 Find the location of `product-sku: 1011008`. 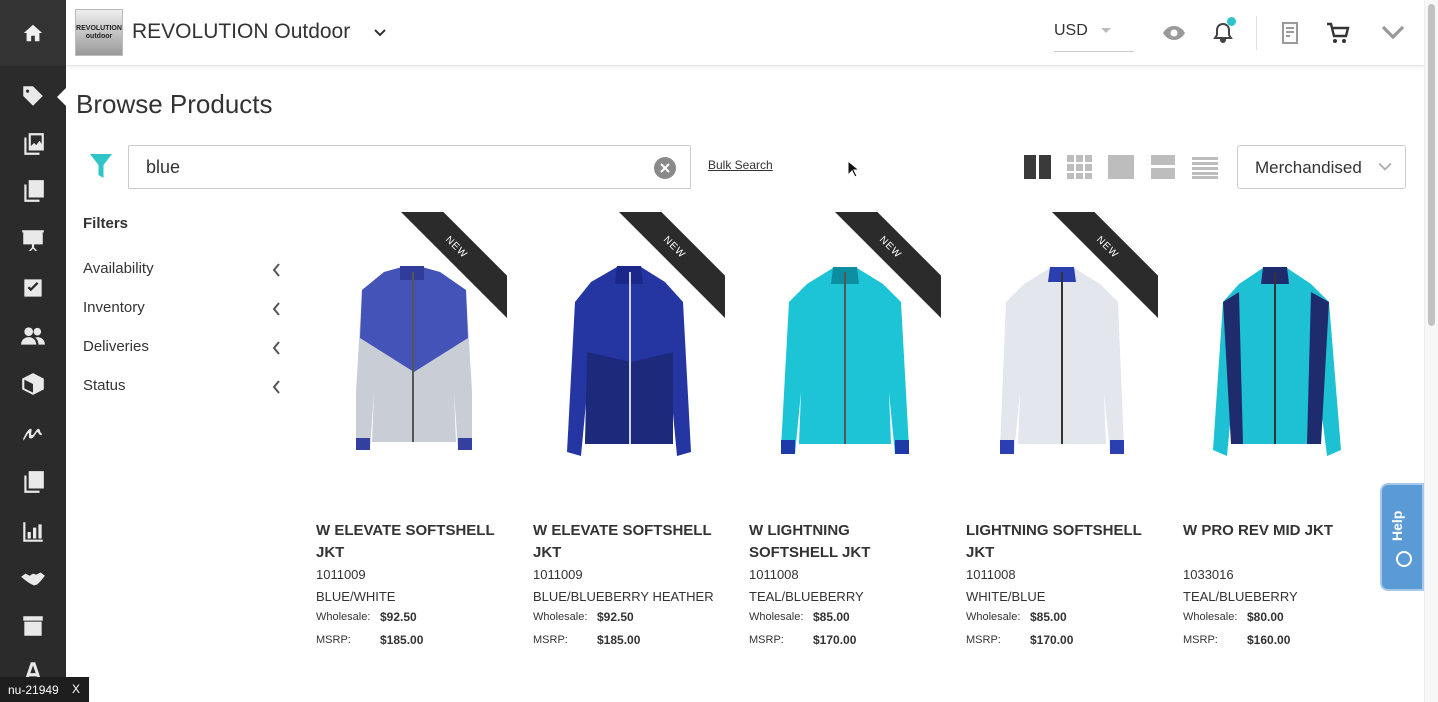

product-sku: 1011008 is located at coordinates (774, 574).